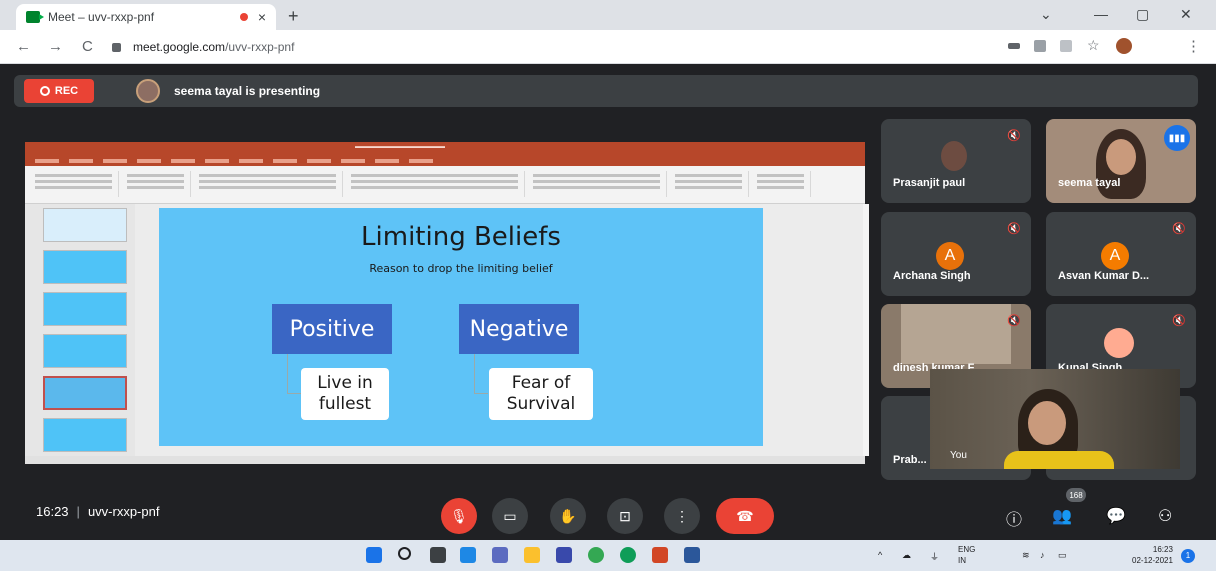 Image resolution: width=1216 pixels, height=571 pixels. Describe the element at coordinates (1124, 46) in the screenshot. I see `profile-avatar` at that location.